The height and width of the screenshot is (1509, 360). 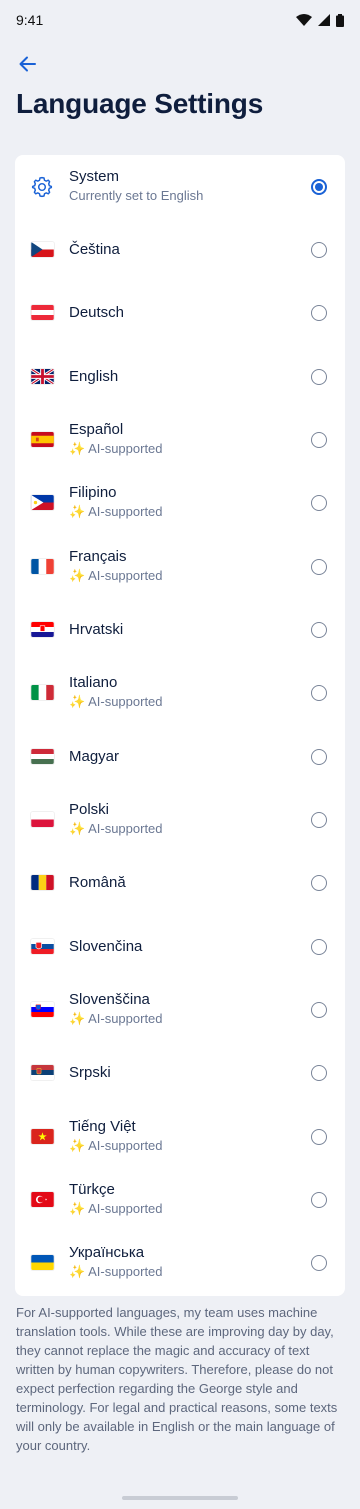 I want to click on language-option-hrvatski: Hrvatski, so click(x=180, y=629).